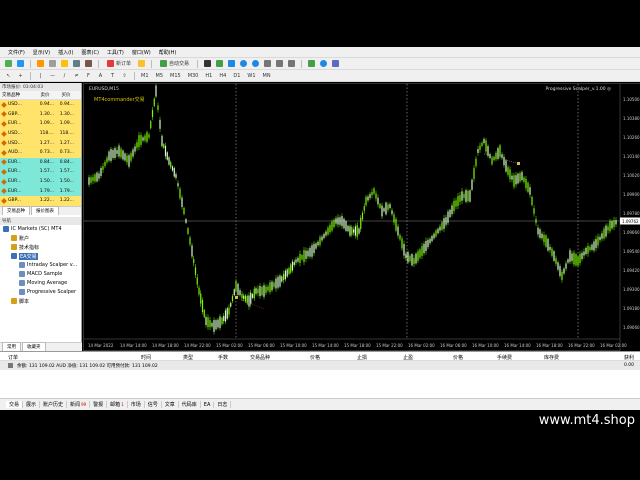  What do you see at coordinates (236, 75) in the screenshot?
I see `timeframe-d1: D1` at bounding box center [236, 75].